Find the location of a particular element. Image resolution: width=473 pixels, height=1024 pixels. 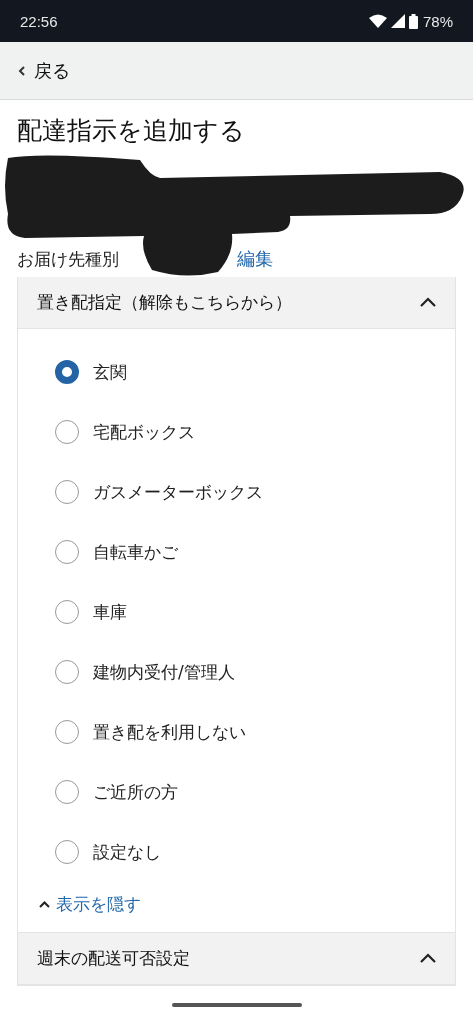

hide-link: 表示を隠す is located at coordinates (98, 904).